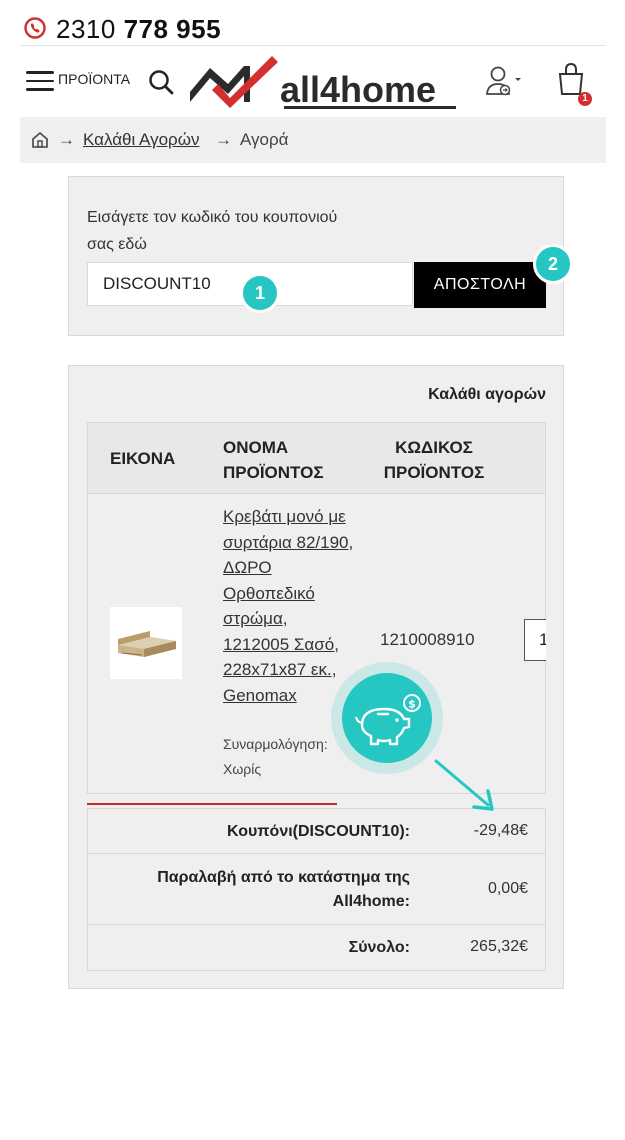  What do you see at coordinates (94, 79) in the screenshot?
I see `menu-label: ΠΡΟΪΟΝΤΑ` at bounding box center [94, 79].